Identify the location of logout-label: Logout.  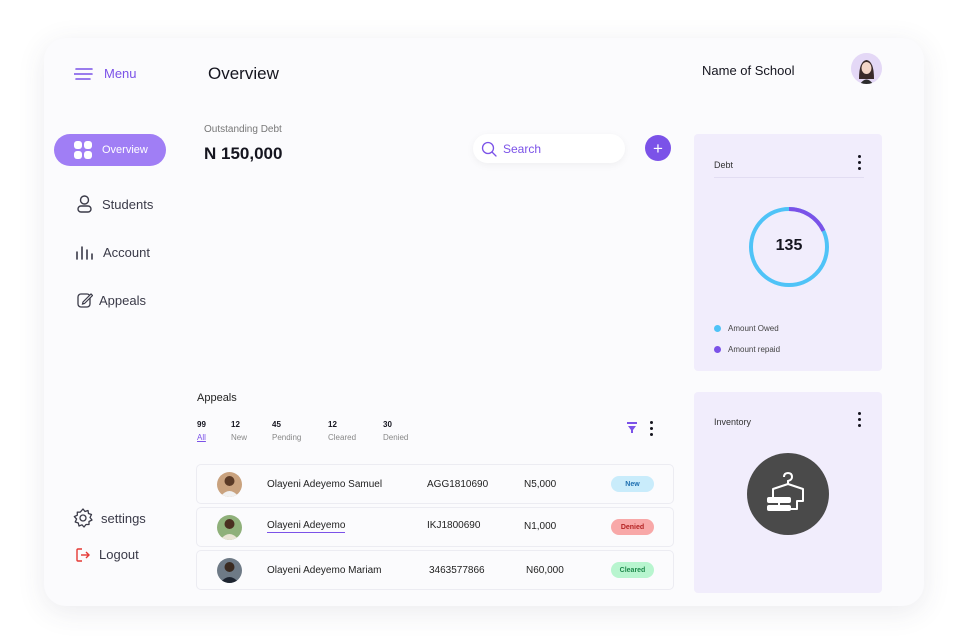
(119, 554).